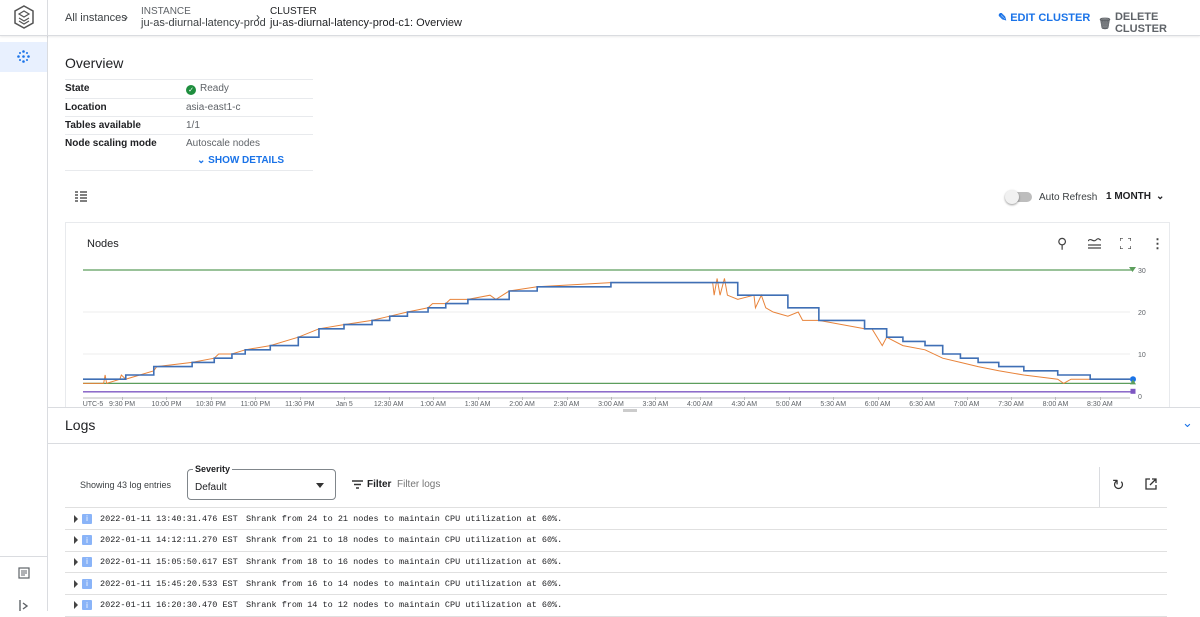 Image resolution: width=1200 pixels, height=617 pixels. I want to click on severity-label: Severity, so click(213, 469).